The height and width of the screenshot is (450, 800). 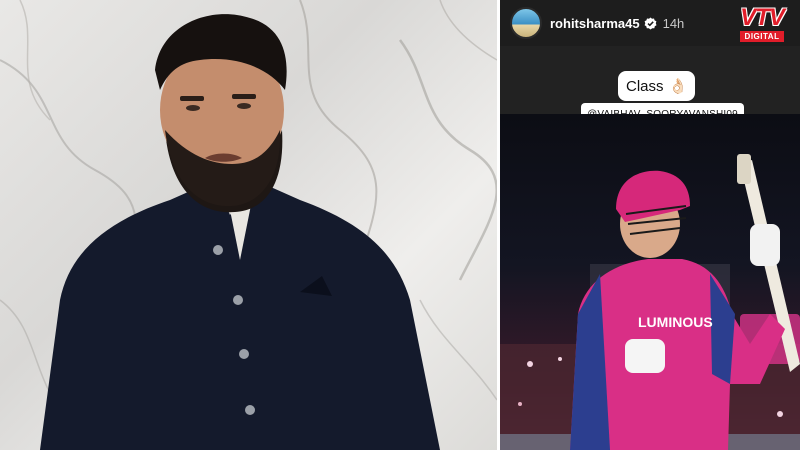 I want to click on class-text-sticker: Class 👌🏻, so click(x=657, y=86).